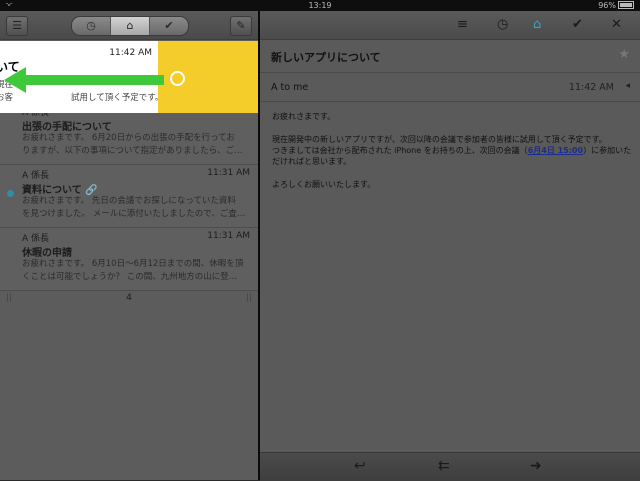  Describe the element at coordinates (290, 87) in the screenshot. I see `recipient: A to me` at that location.